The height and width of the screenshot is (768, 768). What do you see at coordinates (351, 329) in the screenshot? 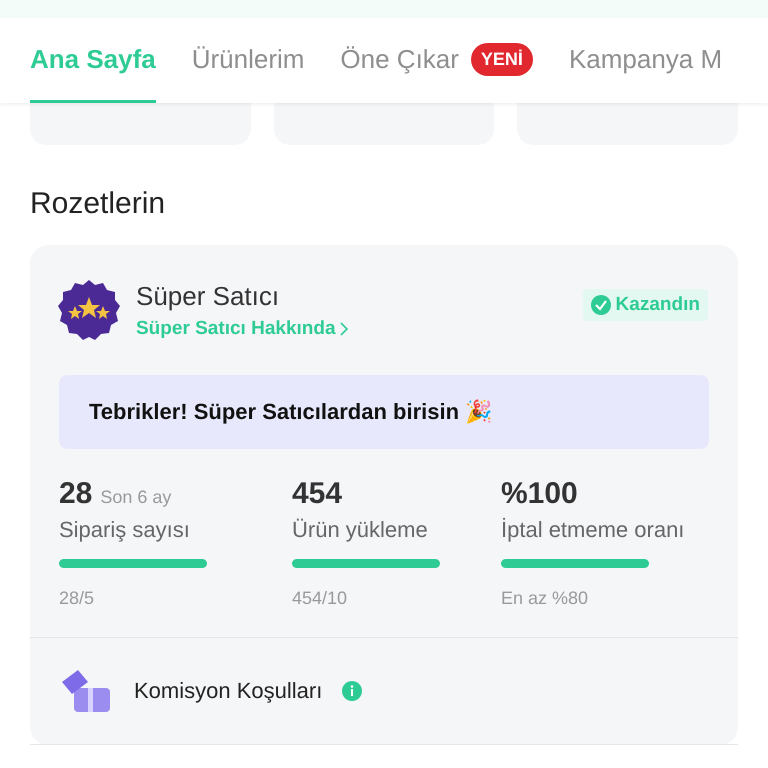
I see `about-link: Süper Satıcı Hakkında` at bounding box center [351, 329].